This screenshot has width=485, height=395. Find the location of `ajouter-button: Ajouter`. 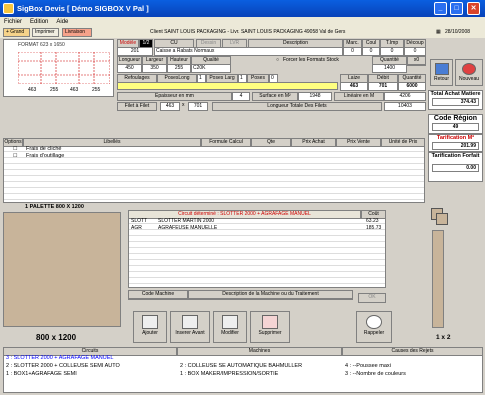

ajouter-button: Ajouter is located at coordinates (150, 327).